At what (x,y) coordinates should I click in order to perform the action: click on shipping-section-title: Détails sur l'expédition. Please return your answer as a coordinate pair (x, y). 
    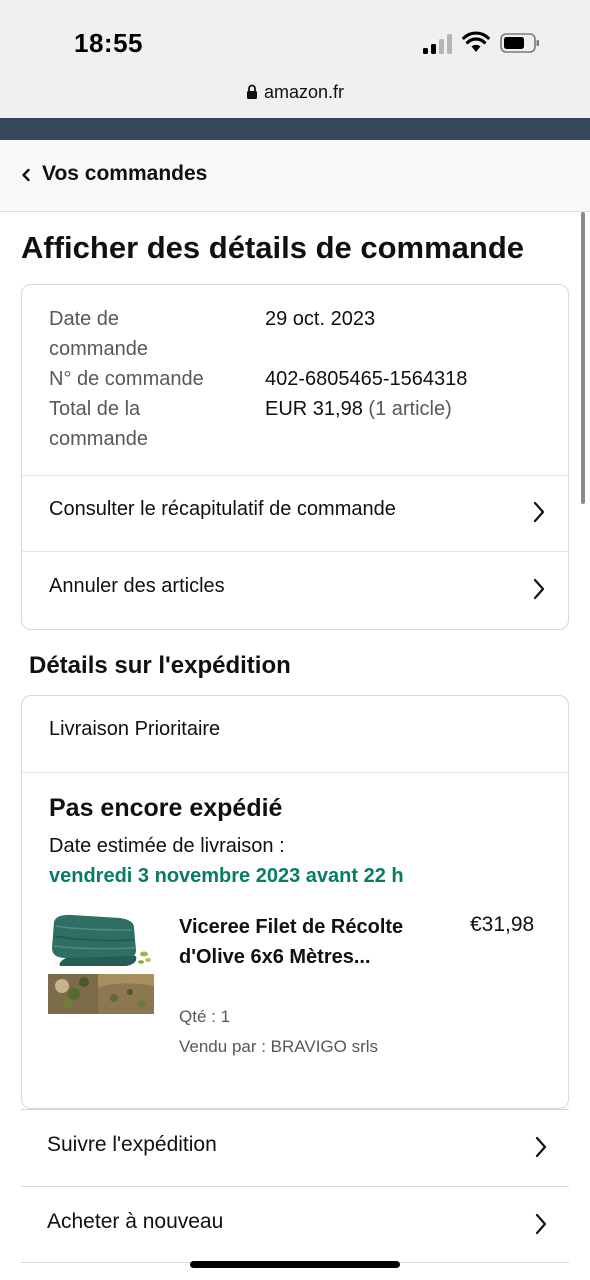
    Looking at the image, I should click on (160, 665).